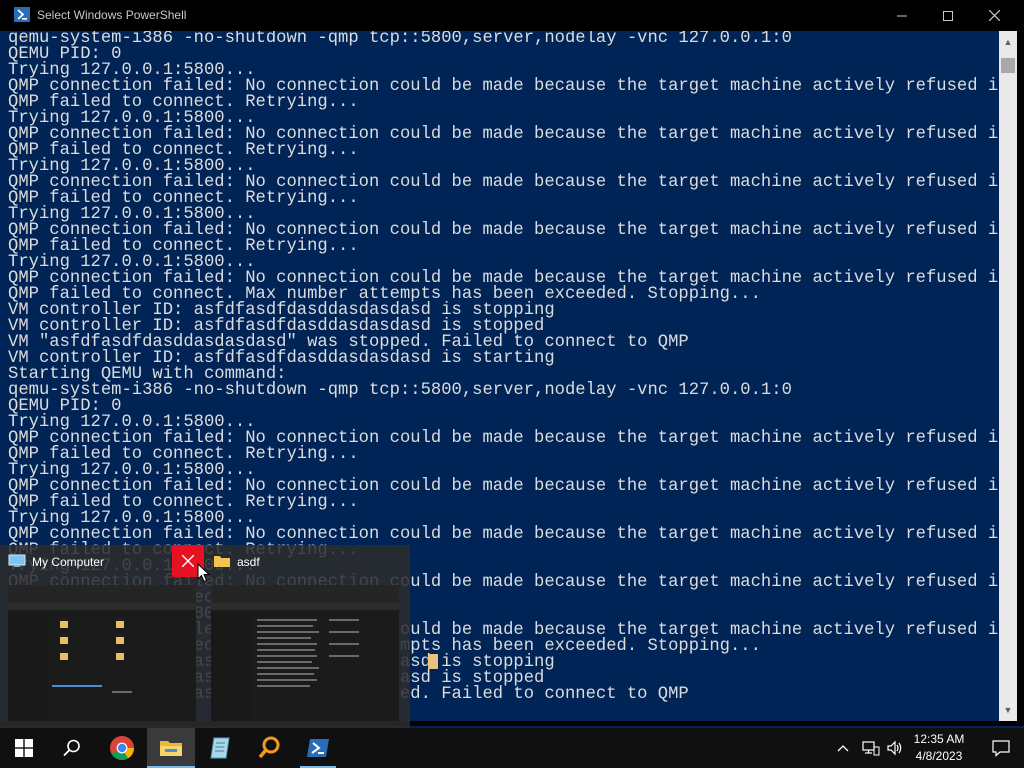 The width and height of the screenshot is (1024, 768). I want to click on minimize-icon, so click(902, 15).